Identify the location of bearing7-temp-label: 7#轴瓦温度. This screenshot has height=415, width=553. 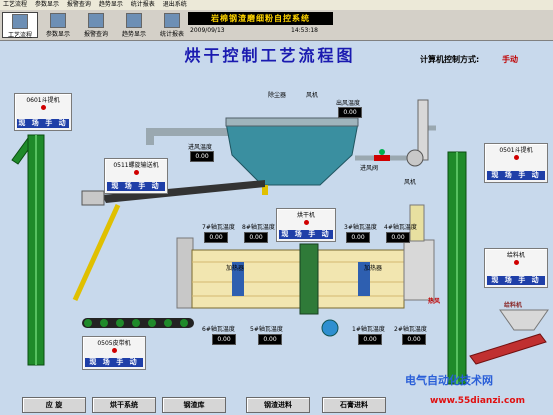
(218, 227).